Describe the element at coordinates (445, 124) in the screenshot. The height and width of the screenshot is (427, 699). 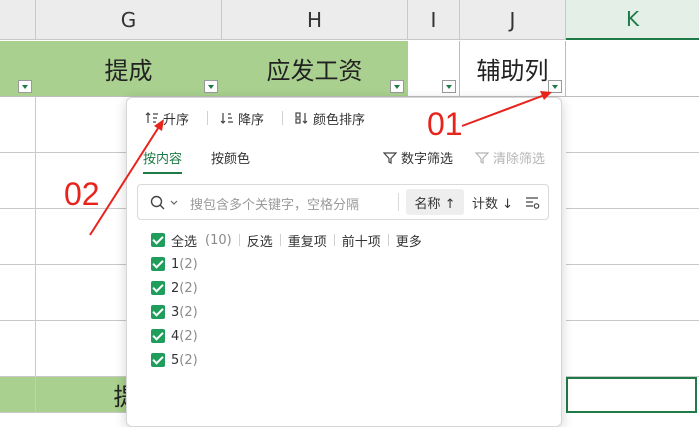
I see `annotation-label-01: 01` at that location.